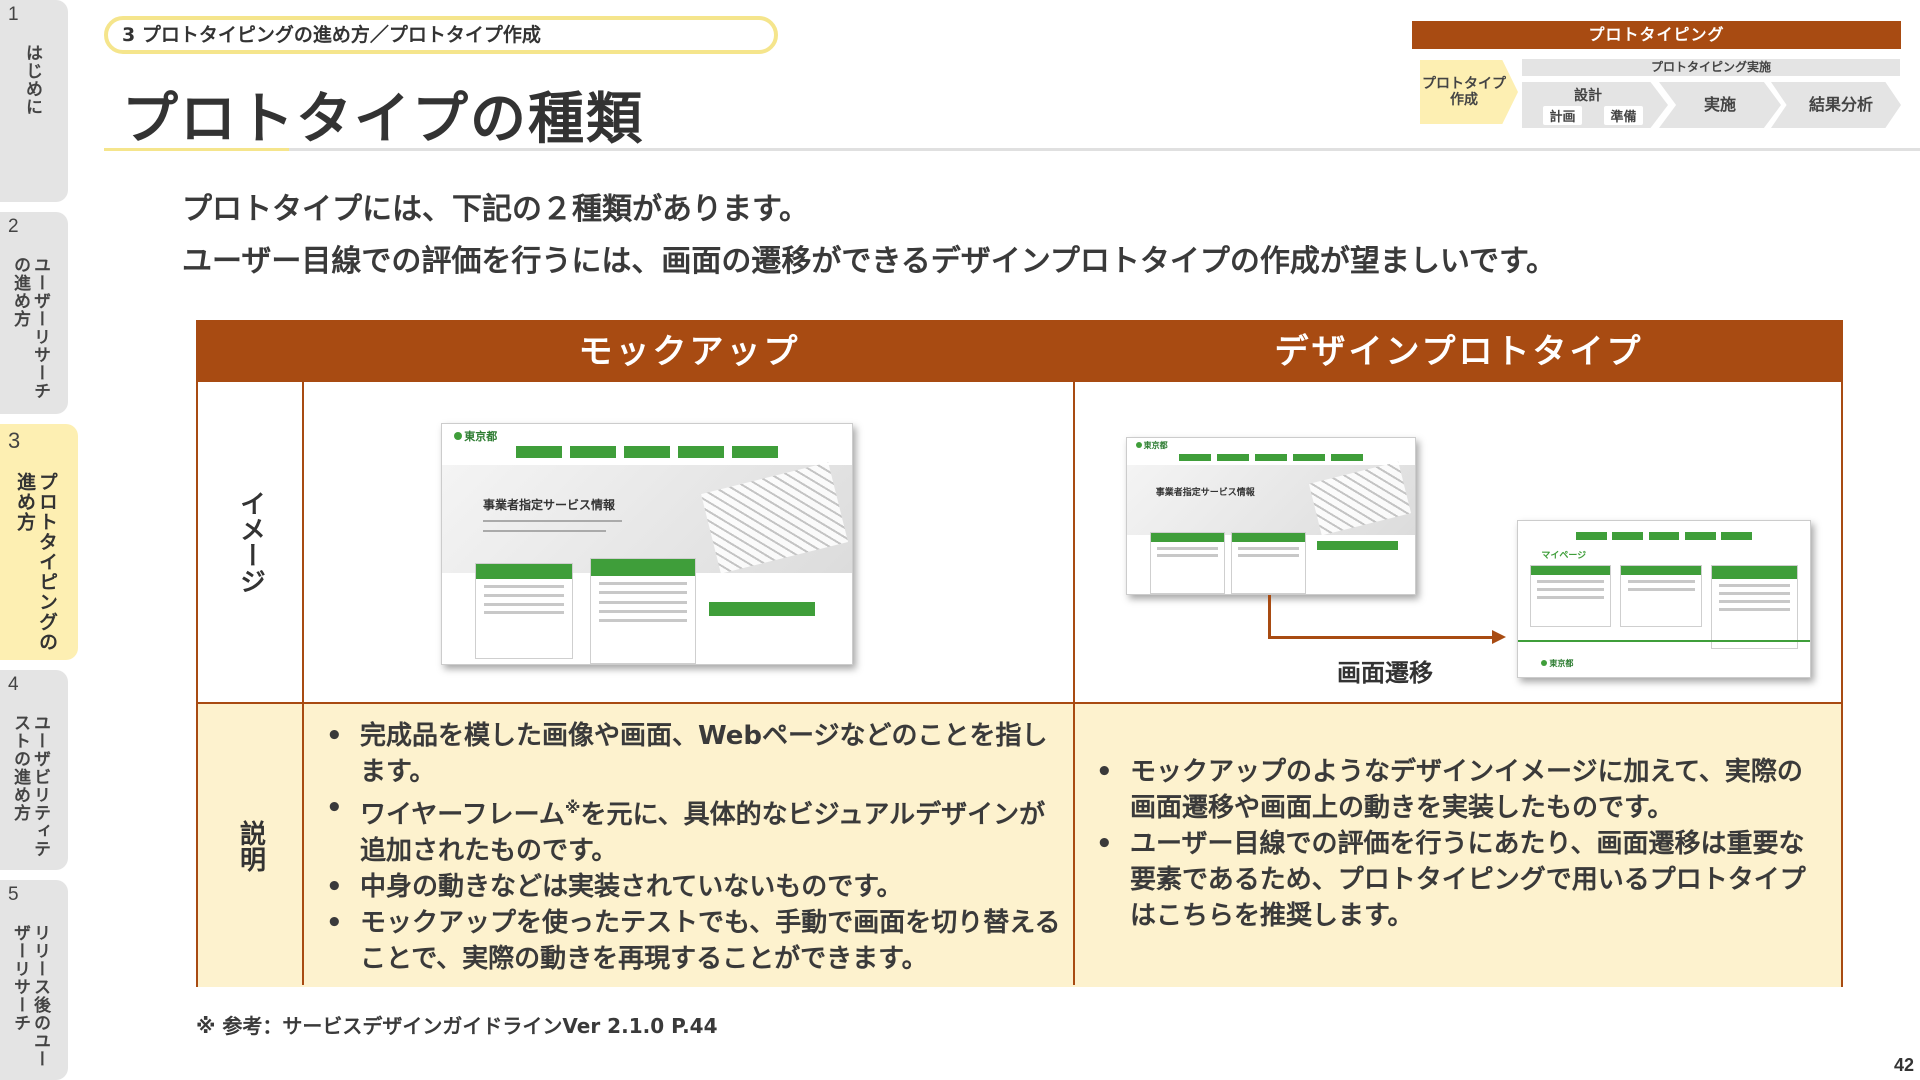  Describe the element at coordinates (1499, 637) in the screenshot. I see `arrow-head-icon` at that location.